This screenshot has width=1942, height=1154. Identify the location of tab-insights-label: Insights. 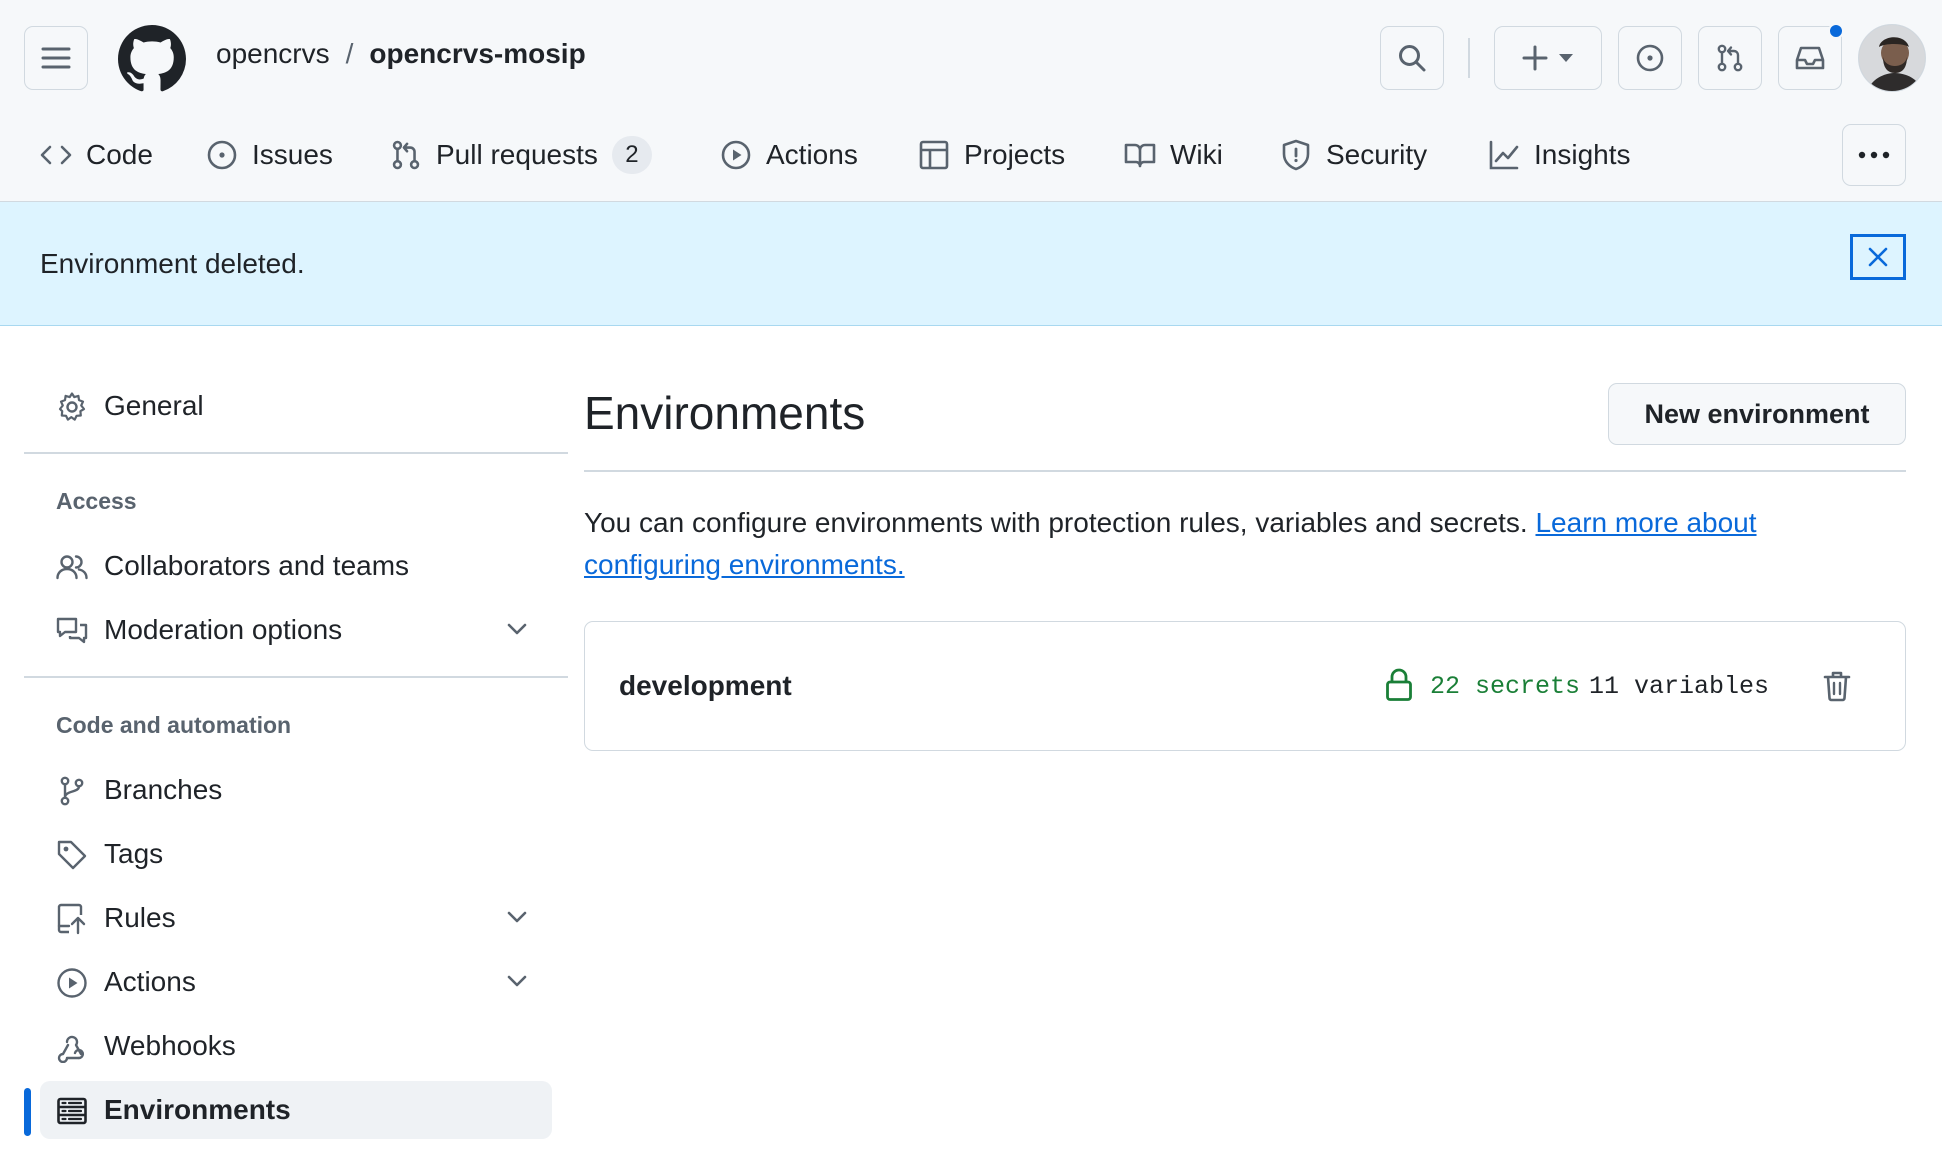
(1582, 154).